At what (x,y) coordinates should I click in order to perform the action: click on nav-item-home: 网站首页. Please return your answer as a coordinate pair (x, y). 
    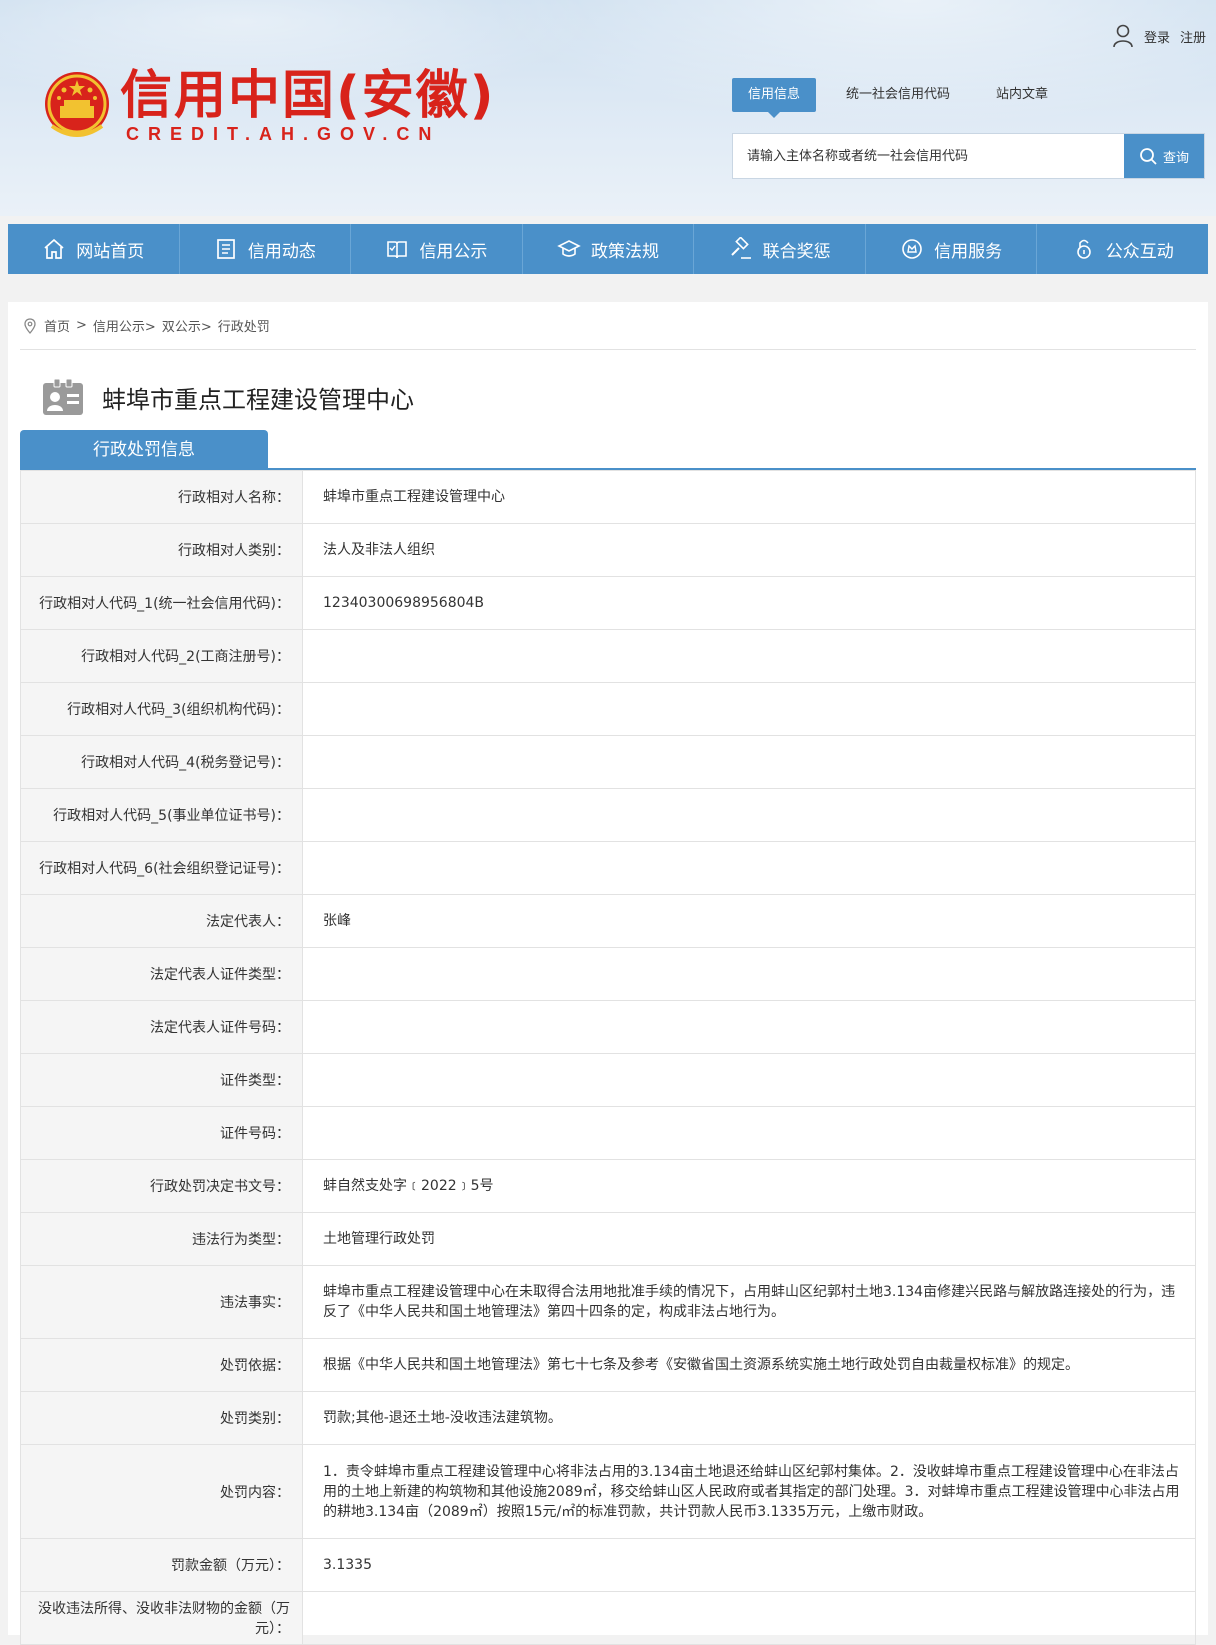
    Looking at the image, I should click on (94, 249).